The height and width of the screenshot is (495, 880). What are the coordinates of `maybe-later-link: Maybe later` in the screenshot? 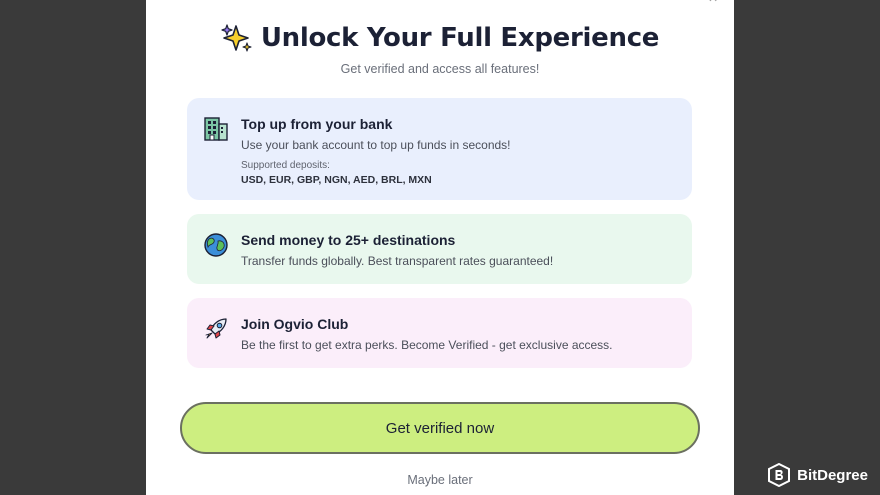 It's located at (440, 480).